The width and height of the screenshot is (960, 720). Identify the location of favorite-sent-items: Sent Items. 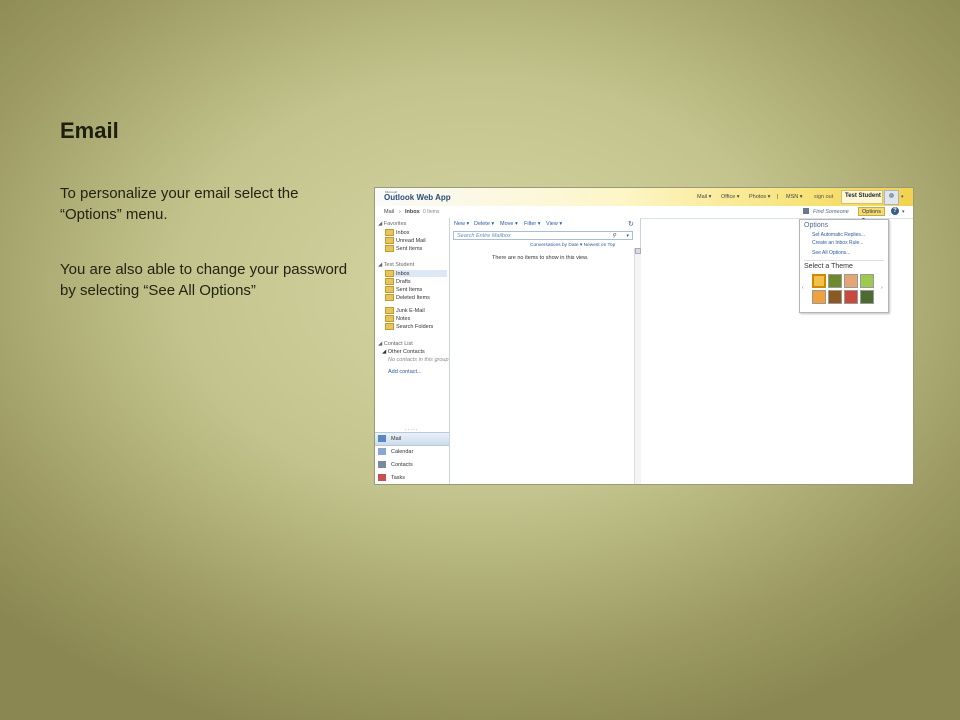
(403, 248).